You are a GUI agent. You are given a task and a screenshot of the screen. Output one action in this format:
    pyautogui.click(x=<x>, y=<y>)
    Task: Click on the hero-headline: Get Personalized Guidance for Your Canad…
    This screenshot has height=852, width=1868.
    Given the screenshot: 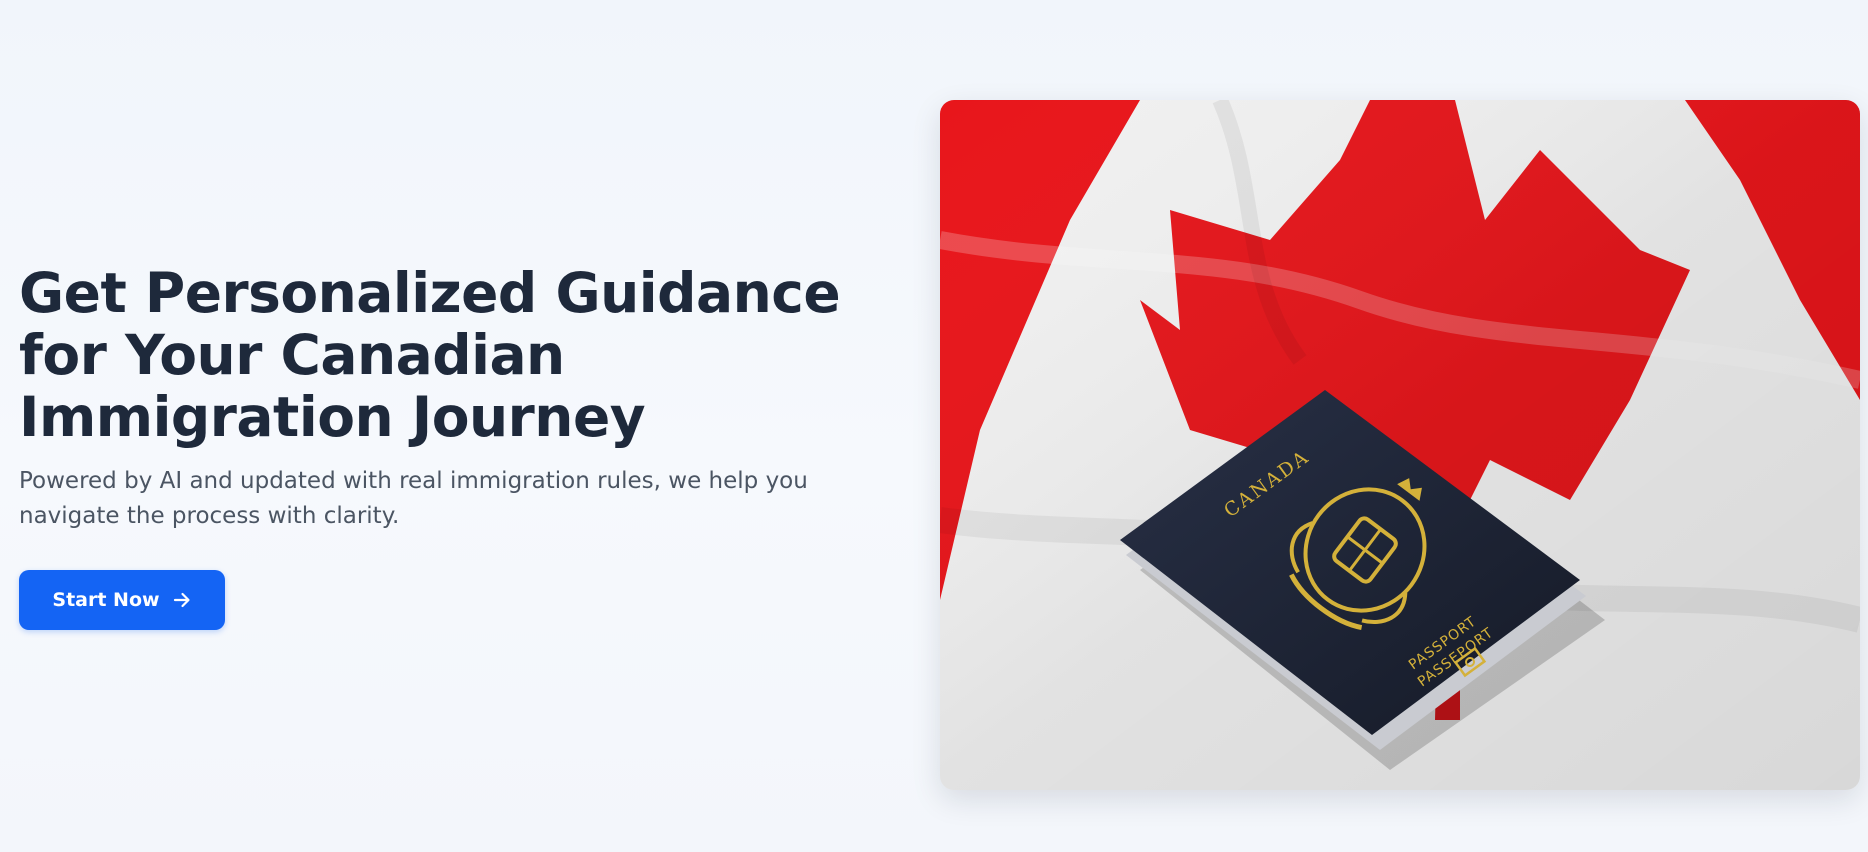 What is the action you would take?
    pyautogui.click(x=430, y=355)
    